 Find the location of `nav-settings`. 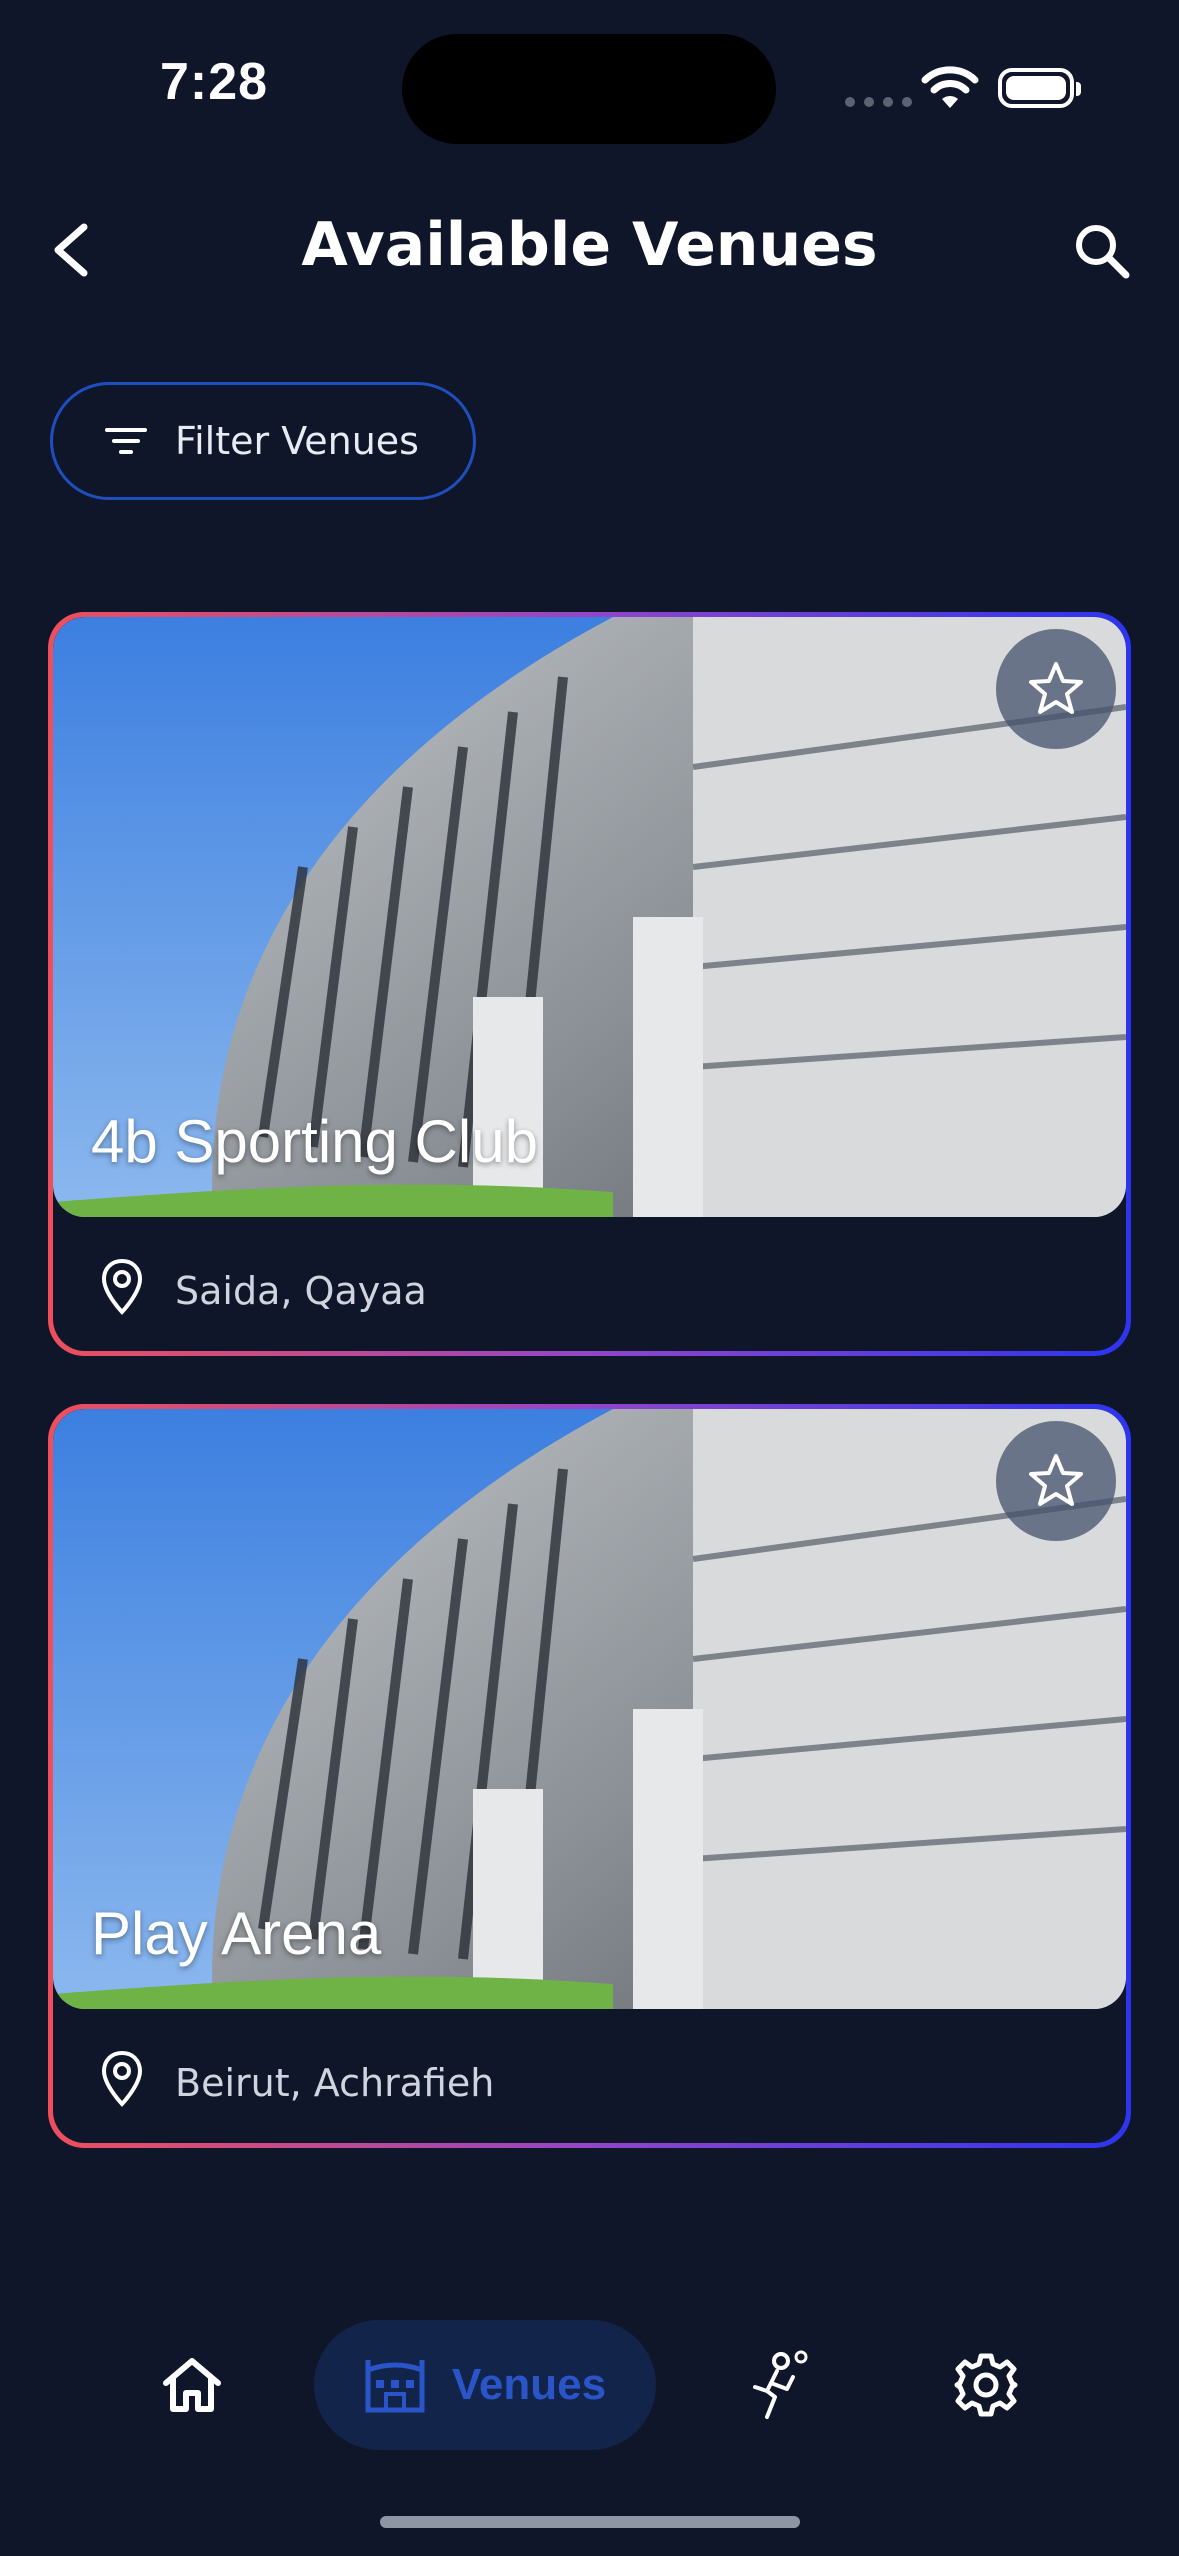

nav-settings is located at coordinates (986, 2385).